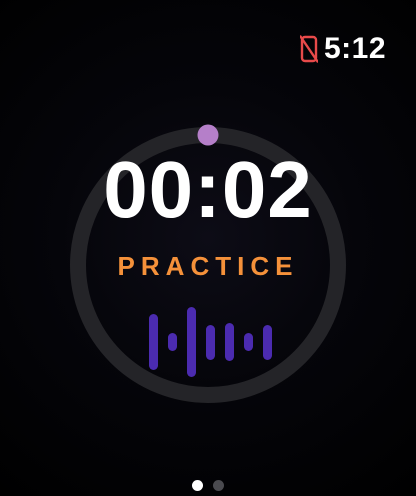 The height and width of the screenshot is (496, 416). Describe the element at coordinates (208, 189) in the screenshot. I see `elapsed-timer: 00:02` at that location.